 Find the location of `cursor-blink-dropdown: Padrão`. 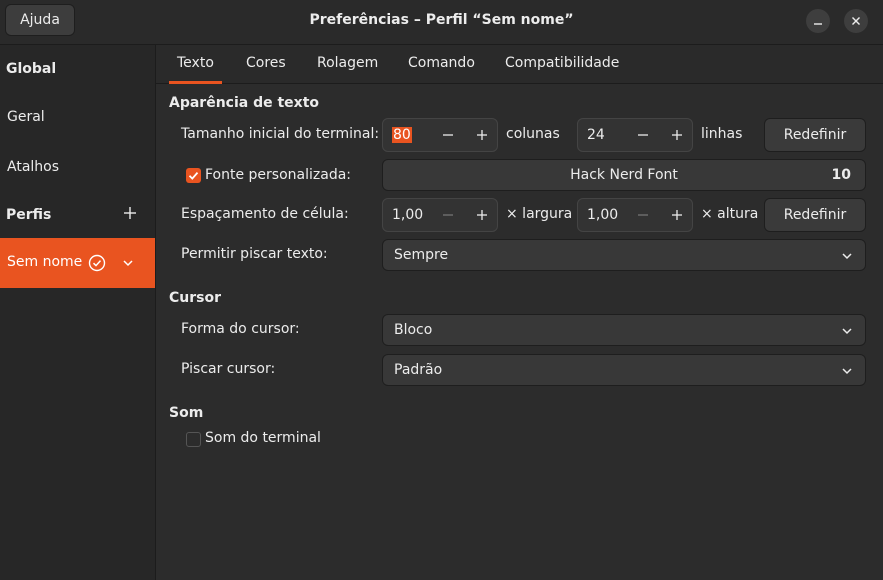

cursor-blink-dropdown: Padrão is located at coordinates (624, 370).